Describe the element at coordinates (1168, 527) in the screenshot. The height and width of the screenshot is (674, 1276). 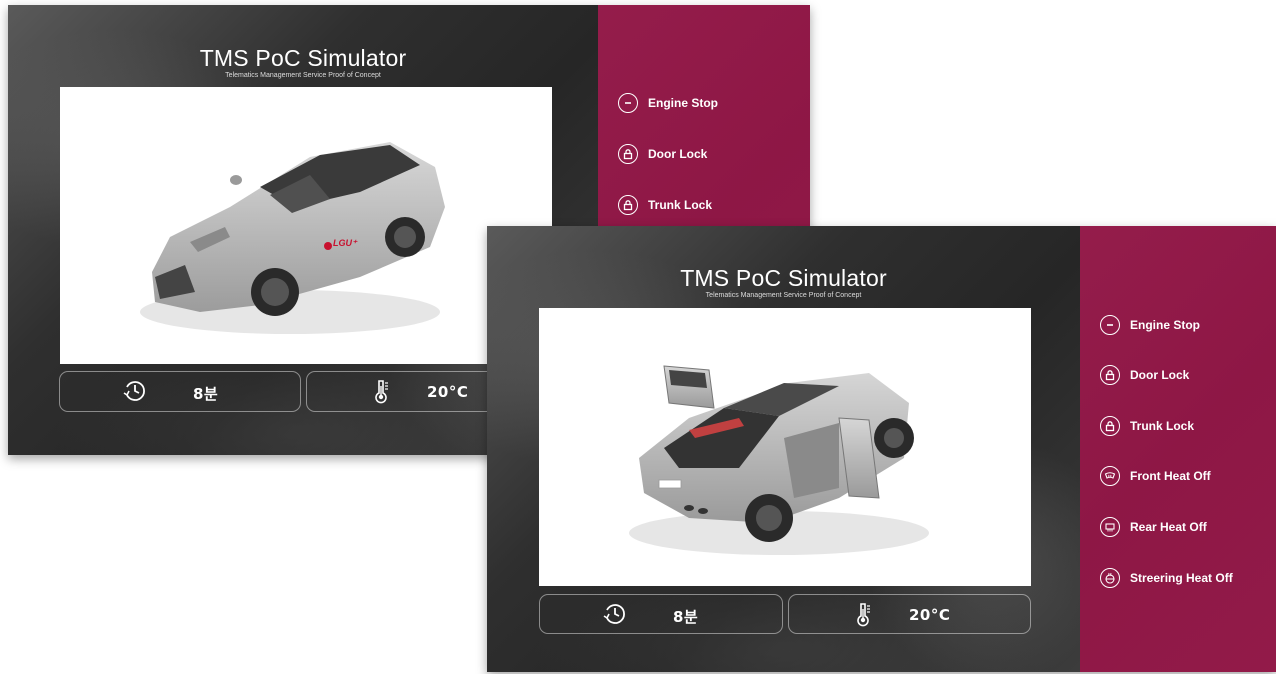
I see `rear-heat-off-label: Rear Heat Off` at that location.